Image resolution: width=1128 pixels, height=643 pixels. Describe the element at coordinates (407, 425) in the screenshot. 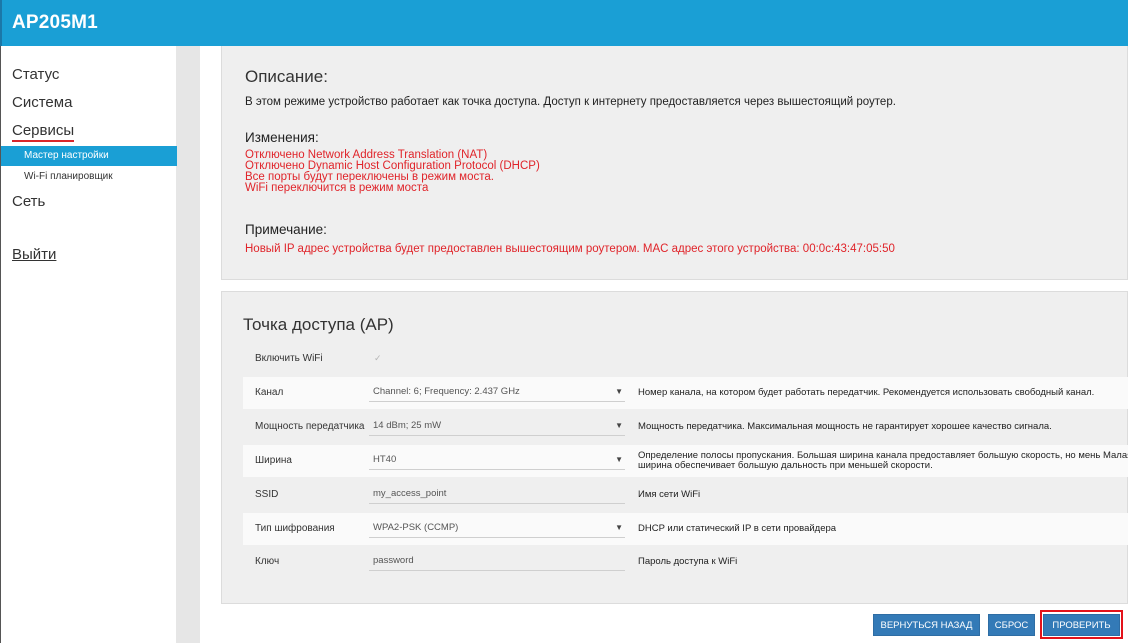

I see `power-select-value: 14 dBm; 25 mW` at that location.